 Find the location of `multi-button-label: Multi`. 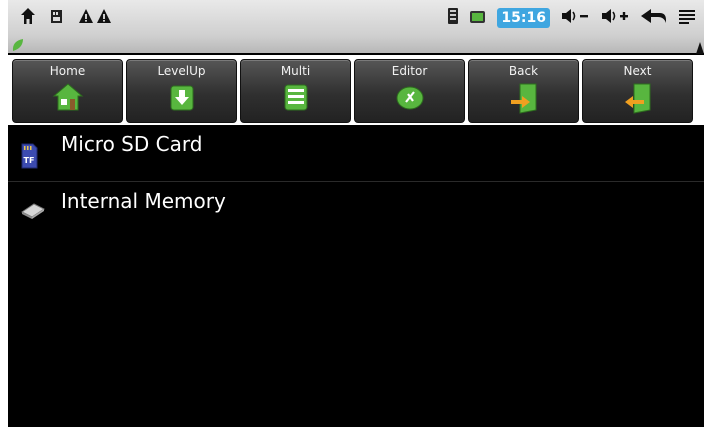

multi-button-label: Multi is located at coordinates (295, 71).